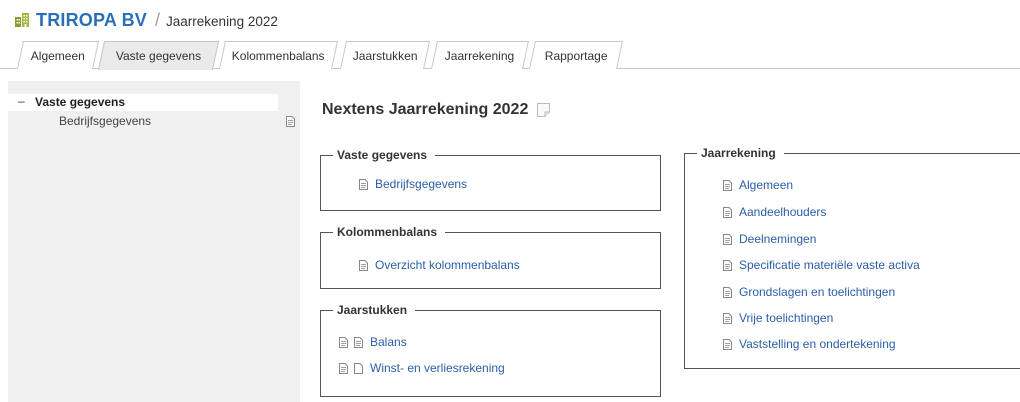 This screenshot has height=402, width=1020. What do you see at coordinates (105, 121) in the screenshot?
I see `sidebar-item-bedrijfsgegevens: Bedrijfsgegevens` at bounding box center [105, 121].